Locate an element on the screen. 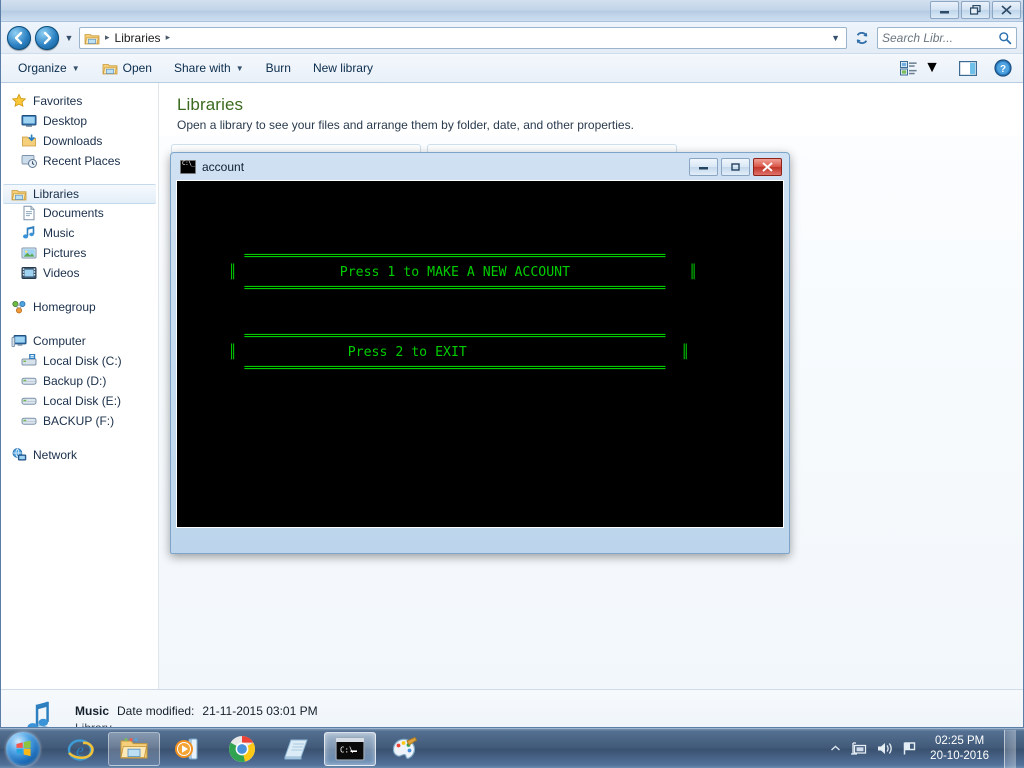  action-center-flag-icon is located at coordinates (909, 748).